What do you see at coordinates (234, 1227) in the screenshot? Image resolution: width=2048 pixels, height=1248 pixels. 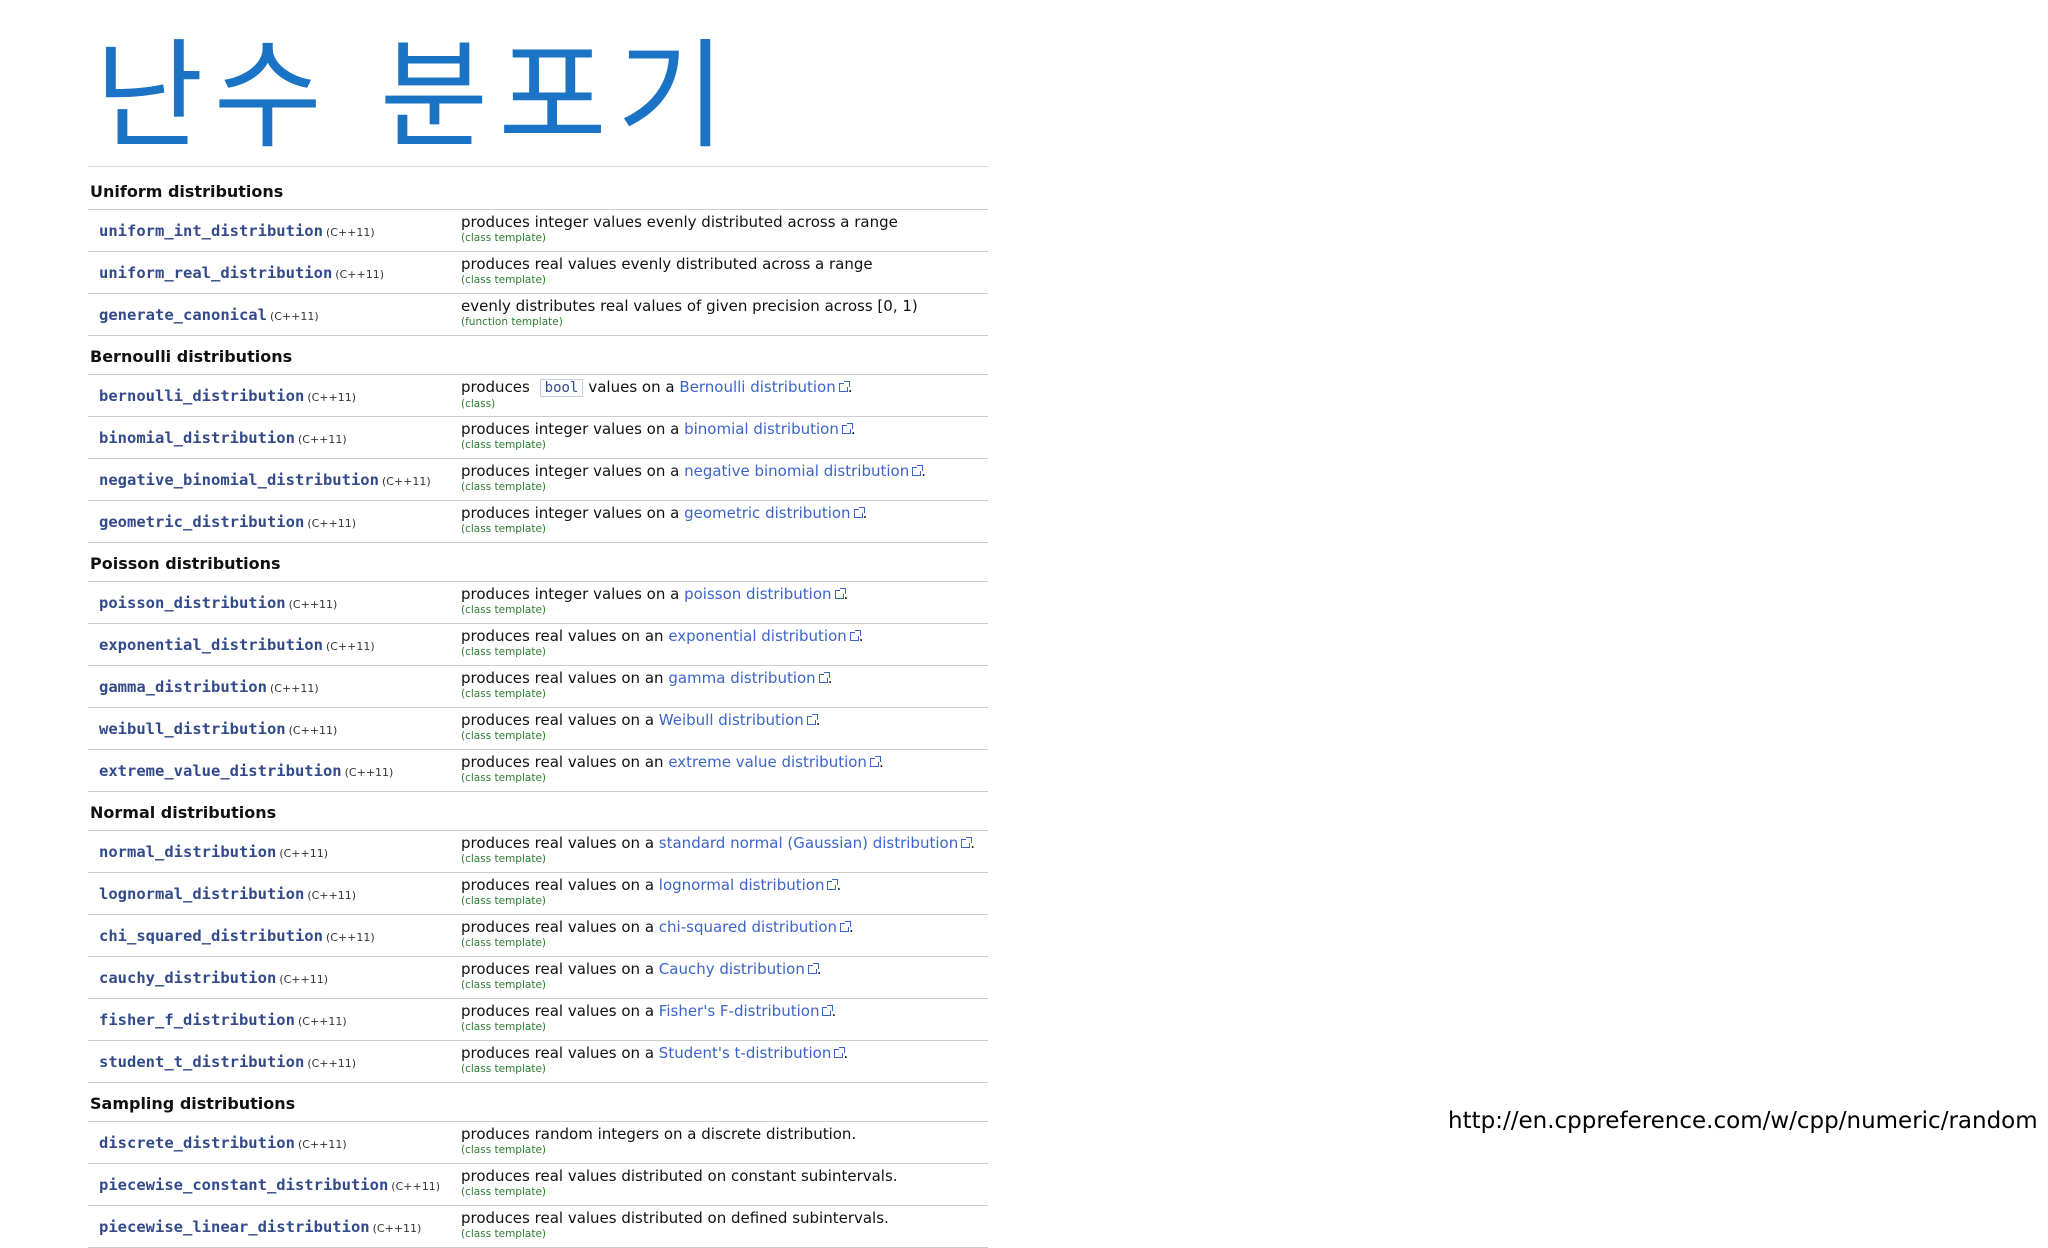 I see `function-name-link: piecewise_linear_distribution` at bounding box center [234, 1227].